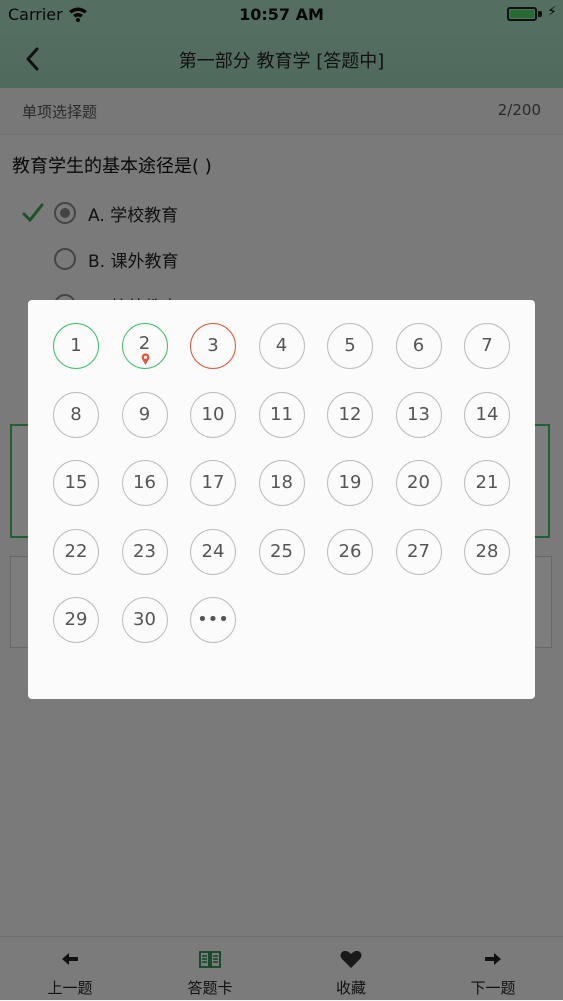 The height and width of the screenshot is (1001, 563). Describe the element at coordinates (76, 346) in the screenshot. I see `question-number-button: 1` at that location.